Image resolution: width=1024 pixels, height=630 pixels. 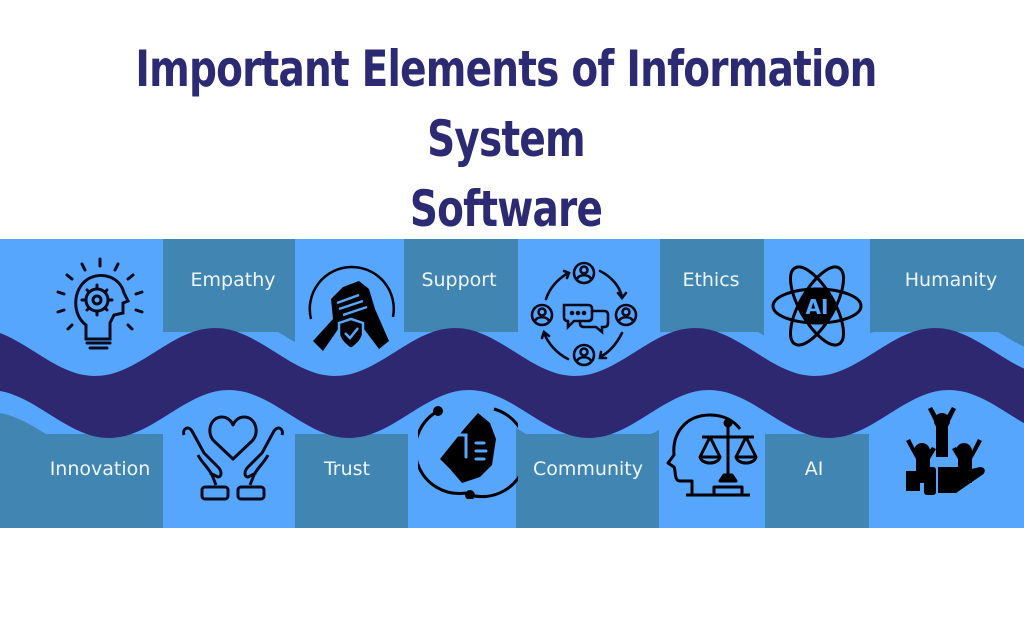 What do you see at coordinates (233, 458) in the screenshot?
I see `hands-heart-icon` at bounding box center [233, 458].